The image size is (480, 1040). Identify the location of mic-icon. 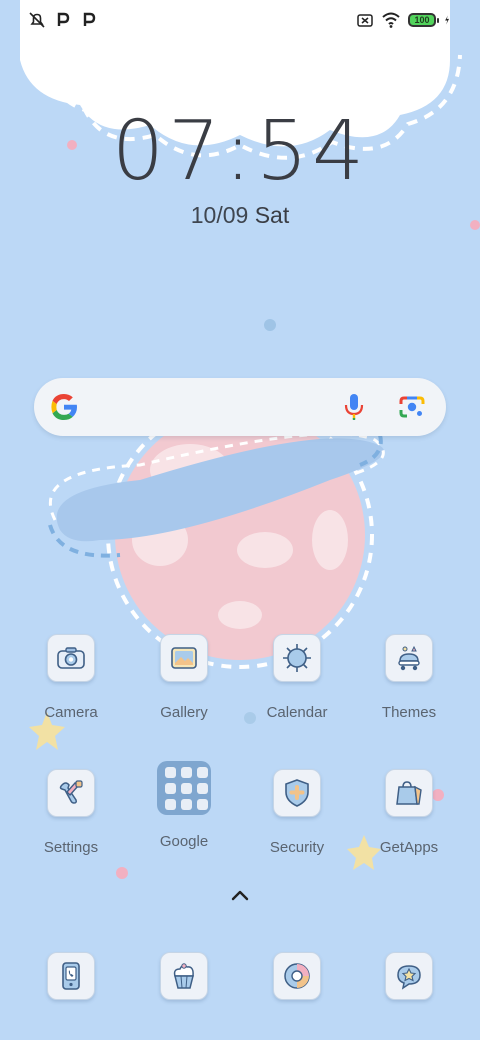
(354, 407).